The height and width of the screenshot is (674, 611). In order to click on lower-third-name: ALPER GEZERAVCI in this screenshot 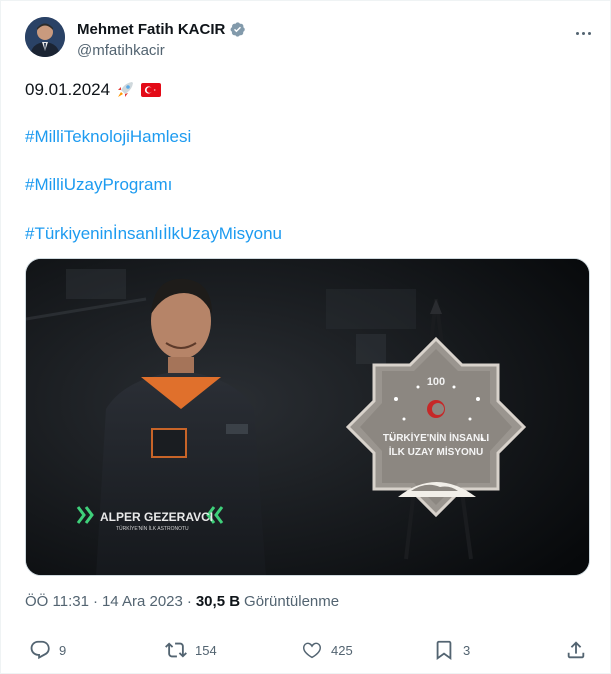, I will do `click(156, 517)`.